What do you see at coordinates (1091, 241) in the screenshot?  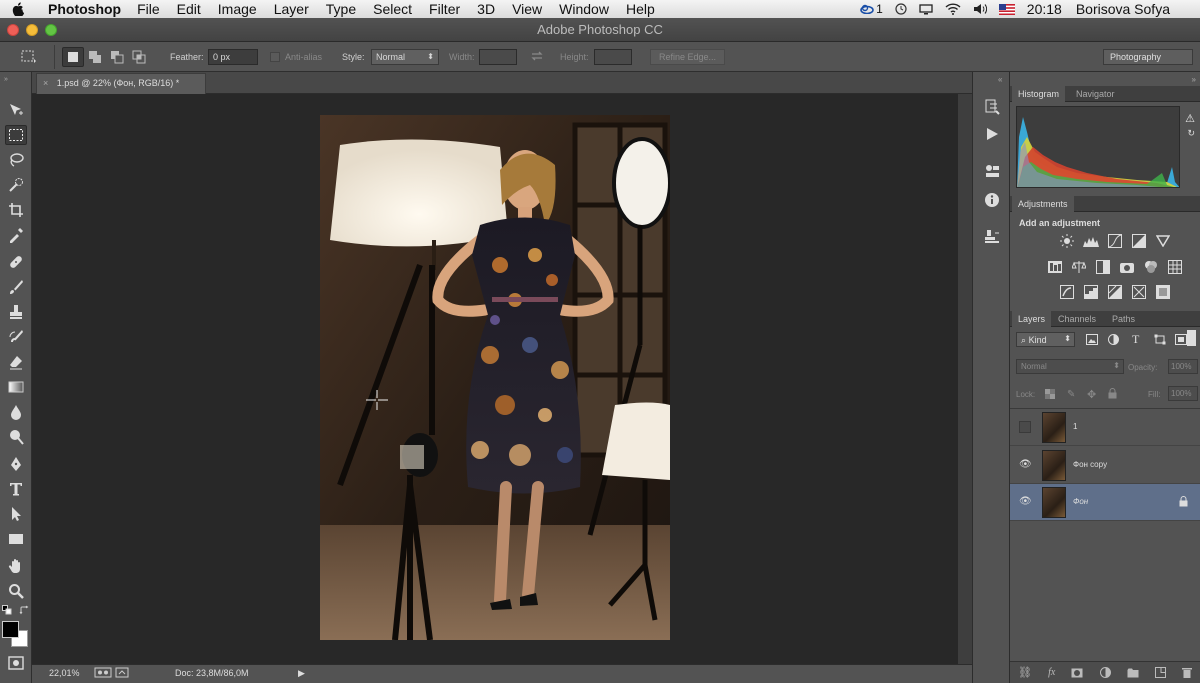 I see `levels-icon` at bounding box center [1091, 241].